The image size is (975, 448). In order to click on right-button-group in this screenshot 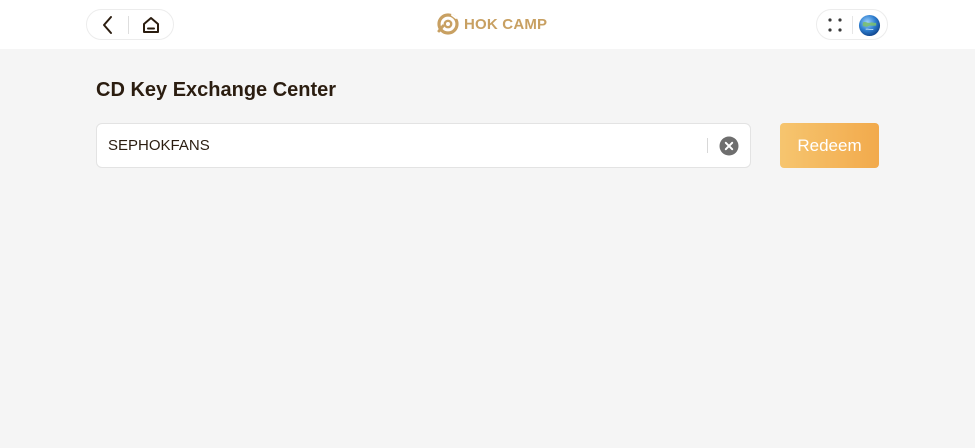, I will do `click(852, 24)`.